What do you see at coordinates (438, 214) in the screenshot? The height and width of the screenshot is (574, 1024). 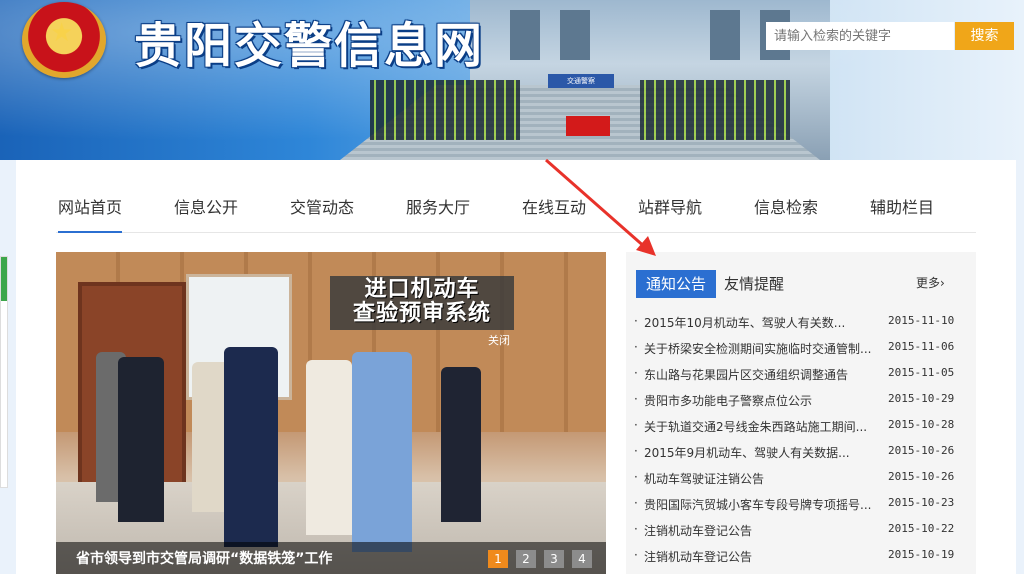 I see `nav-item-service-hall: 服务大厅` at bounding box center [438, 214].